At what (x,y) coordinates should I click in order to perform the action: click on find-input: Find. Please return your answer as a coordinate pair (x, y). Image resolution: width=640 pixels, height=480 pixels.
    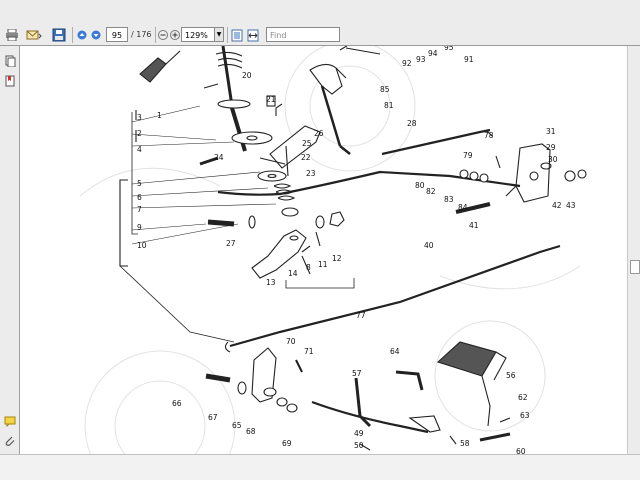
    Looking at the image, I should click on (303, 34).